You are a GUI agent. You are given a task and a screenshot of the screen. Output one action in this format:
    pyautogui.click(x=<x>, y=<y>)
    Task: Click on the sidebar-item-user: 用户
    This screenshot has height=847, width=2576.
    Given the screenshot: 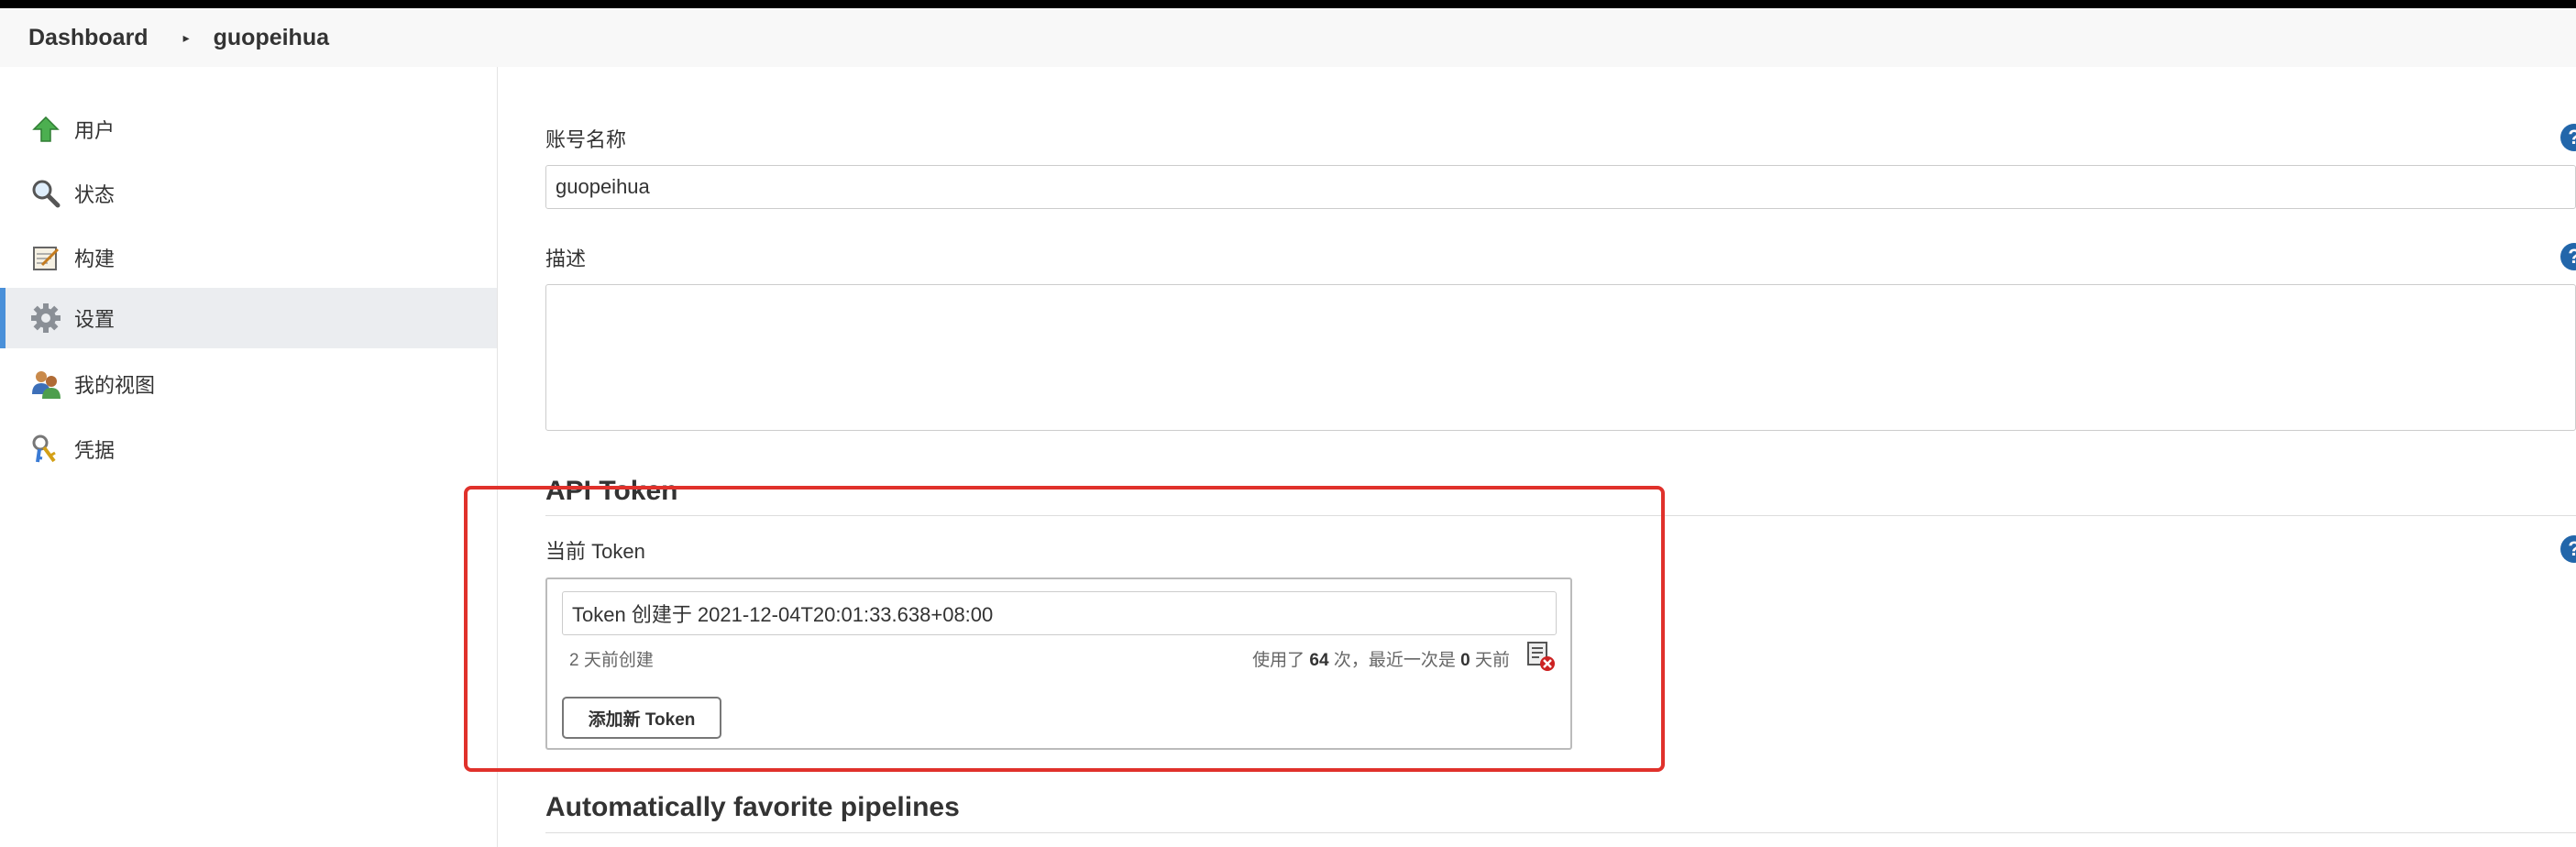 What is the action you would take?
    pyautogui.click(x=249, y=129)
    